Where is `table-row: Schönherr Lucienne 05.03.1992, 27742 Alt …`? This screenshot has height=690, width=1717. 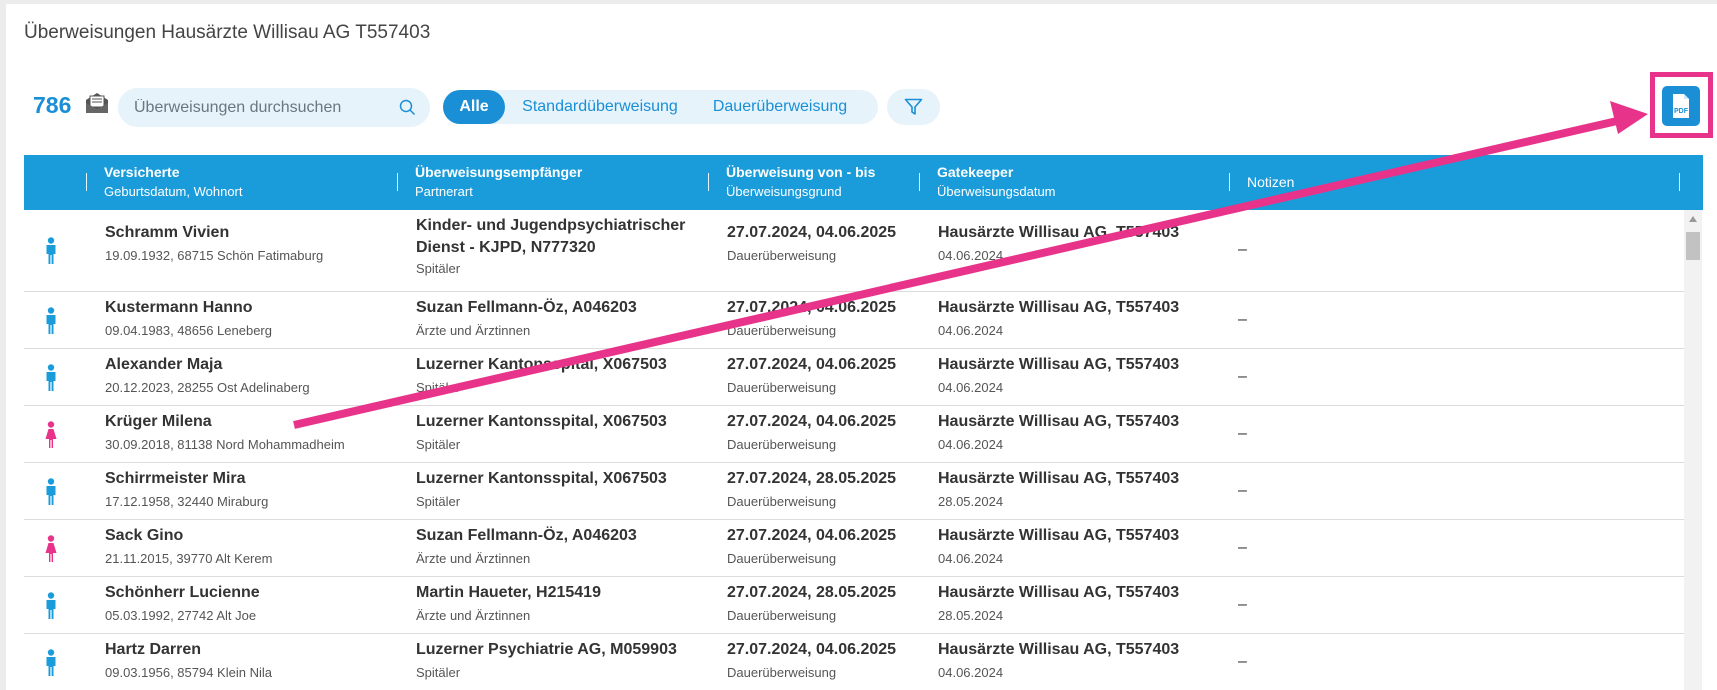
table-row: Schönherr Lucienne 05.03.1992, 27742 Alt … is located at coordinates (854, 605).